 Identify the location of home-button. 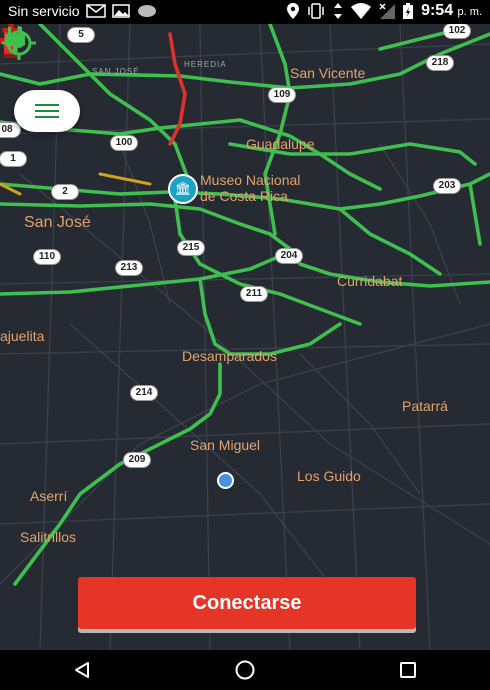
(245, 670).